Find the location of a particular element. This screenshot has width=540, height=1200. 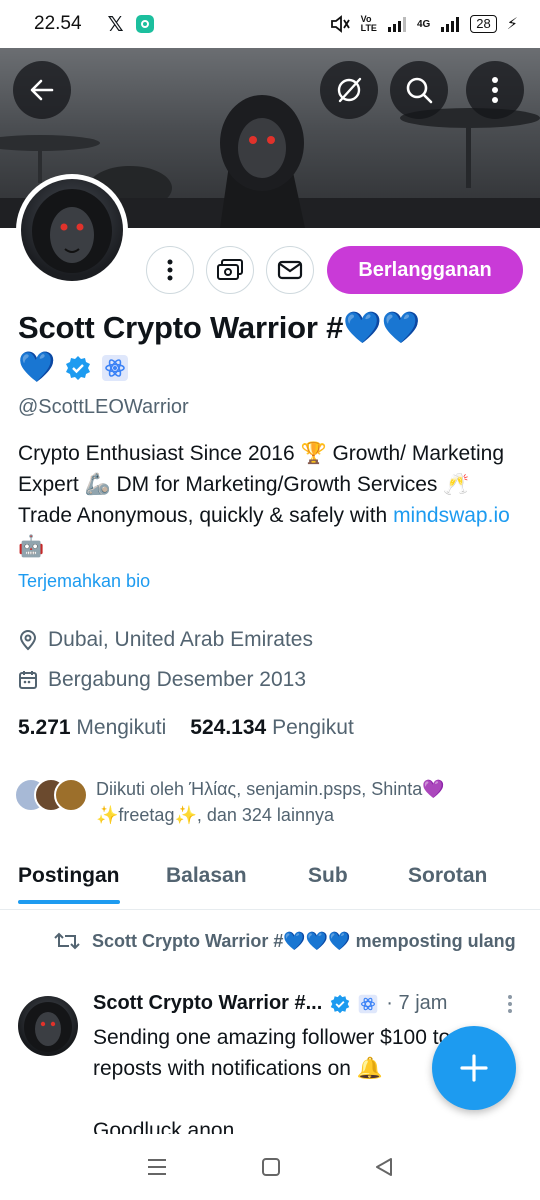

compose-button is located at coordinates (474, 1068).